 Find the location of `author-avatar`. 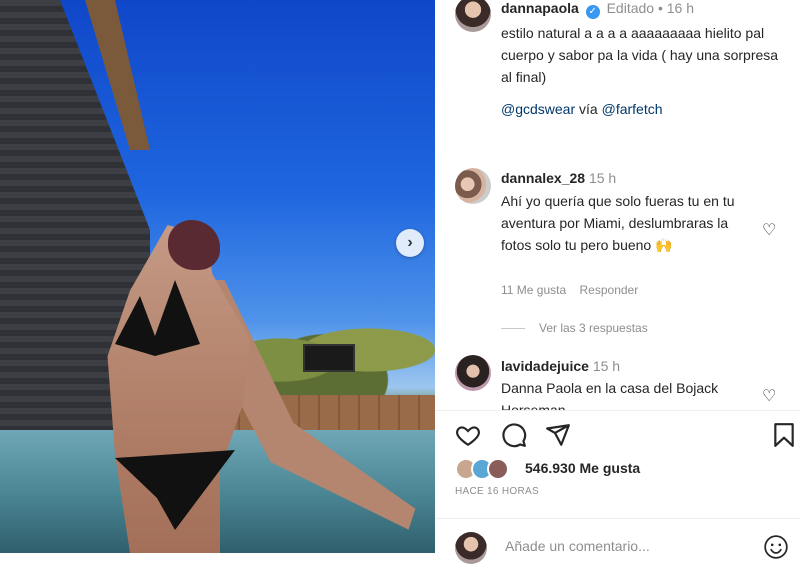

author-avatar is located at coordinates (473, 16).